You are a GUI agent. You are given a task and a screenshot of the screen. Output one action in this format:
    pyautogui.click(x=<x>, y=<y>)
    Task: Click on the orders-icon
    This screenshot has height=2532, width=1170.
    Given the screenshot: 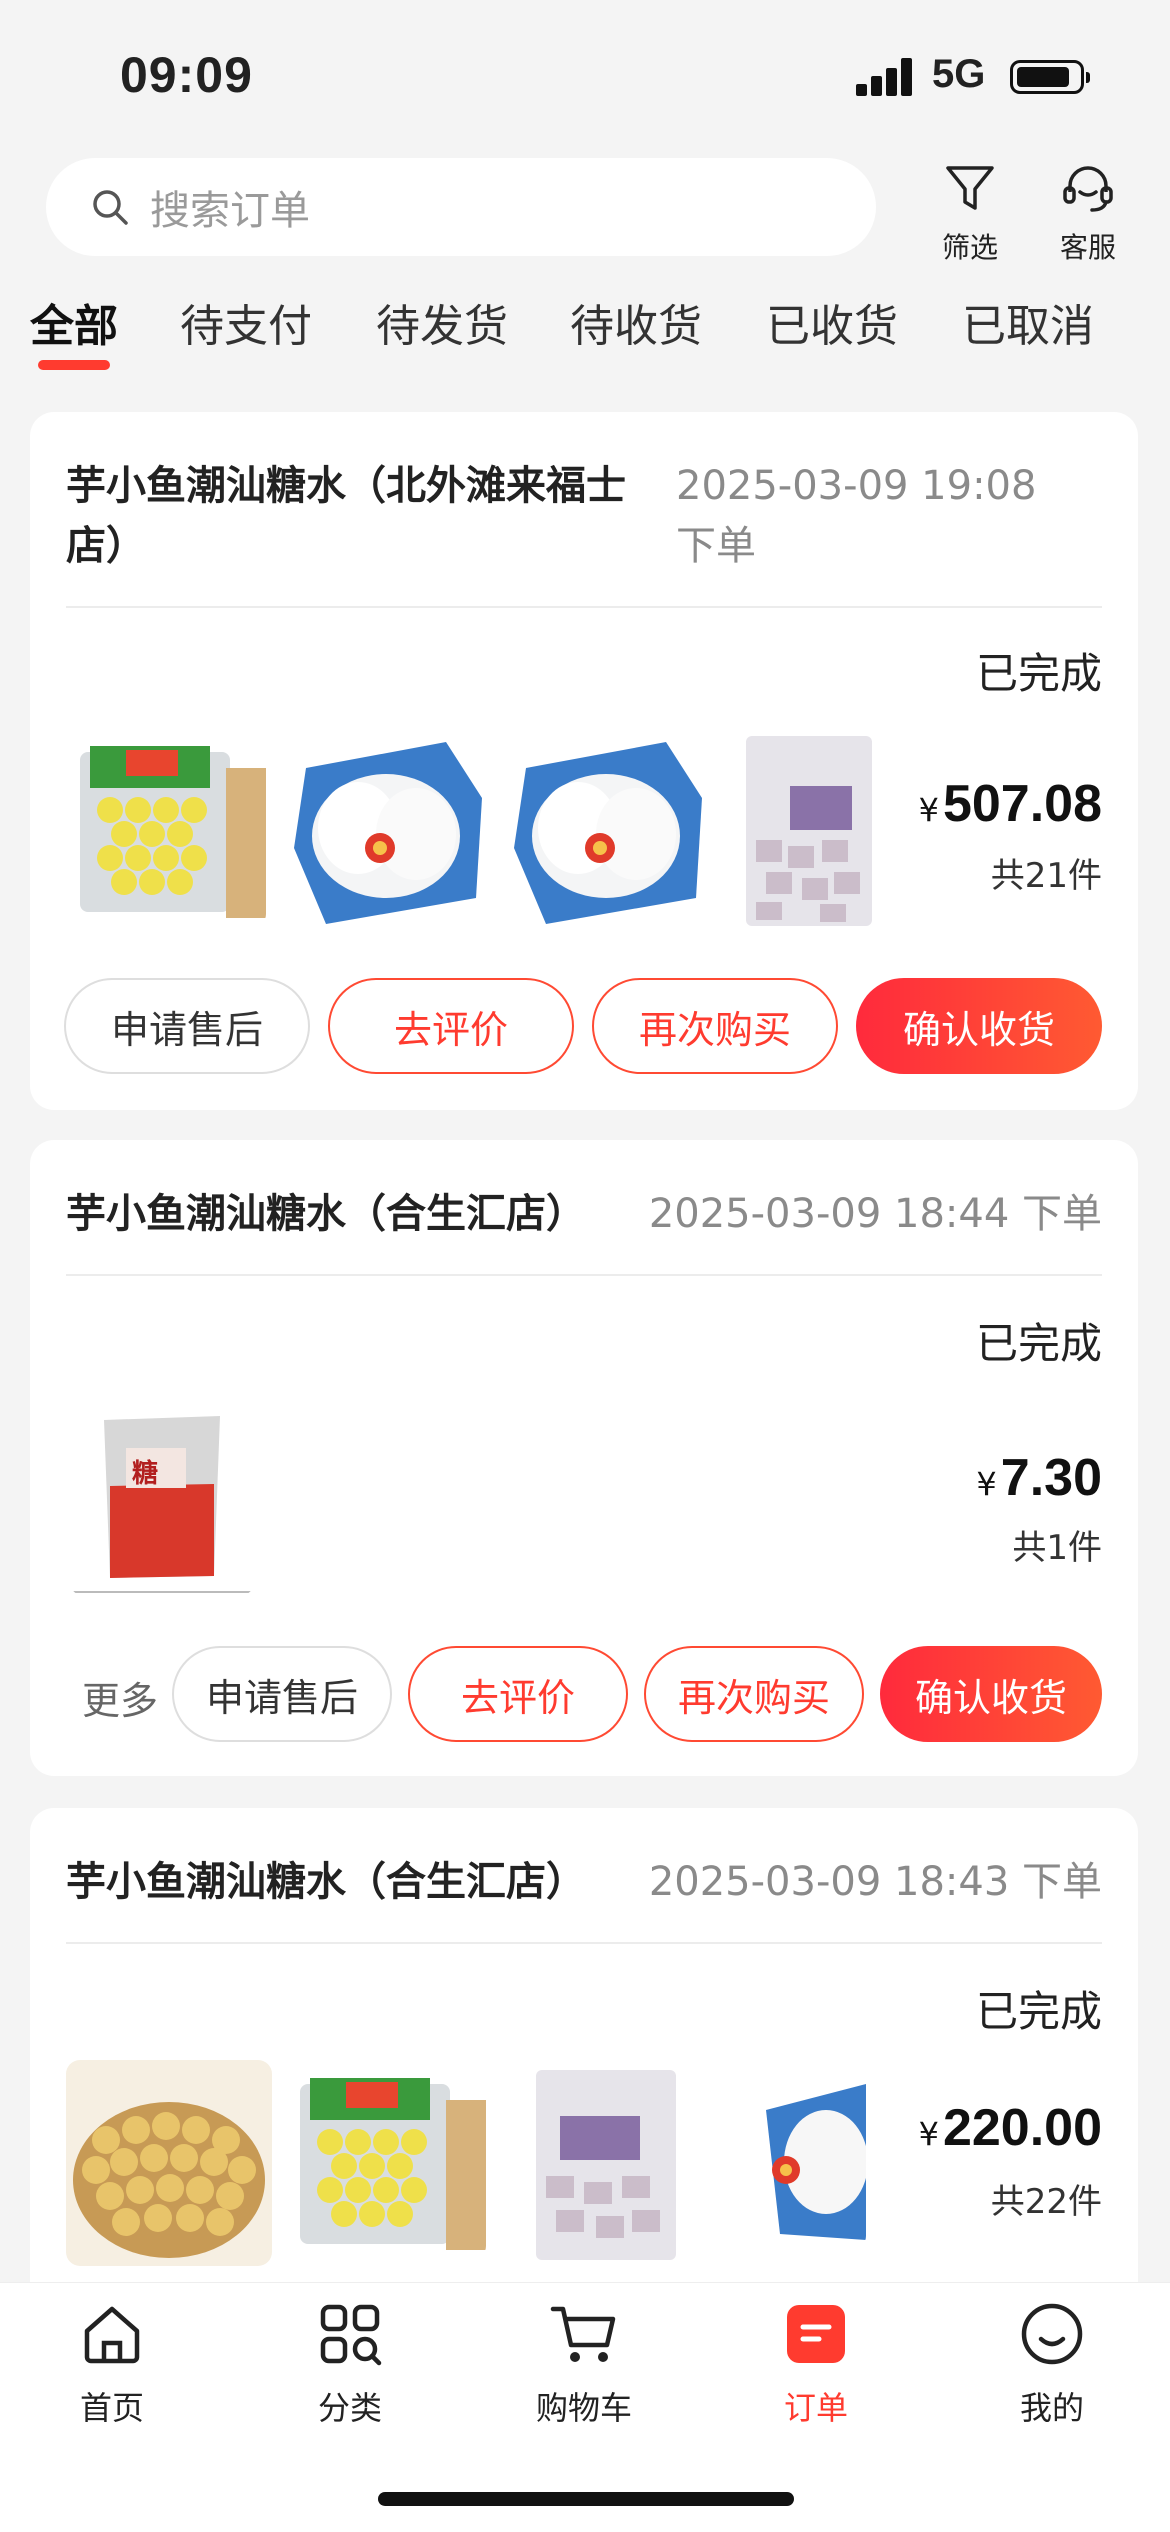 What is the action you would take?
    pyautogui.click(x=816, y=2334)
    